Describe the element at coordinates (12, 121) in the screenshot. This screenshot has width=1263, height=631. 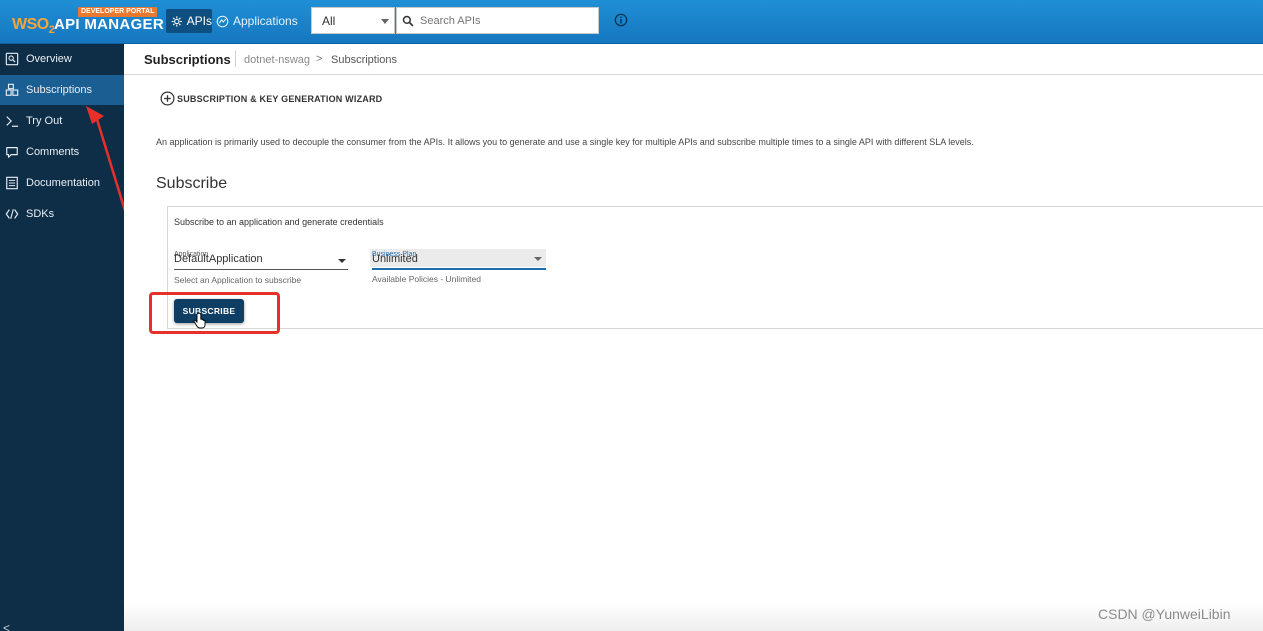
I see `terminal-icon` at that location.